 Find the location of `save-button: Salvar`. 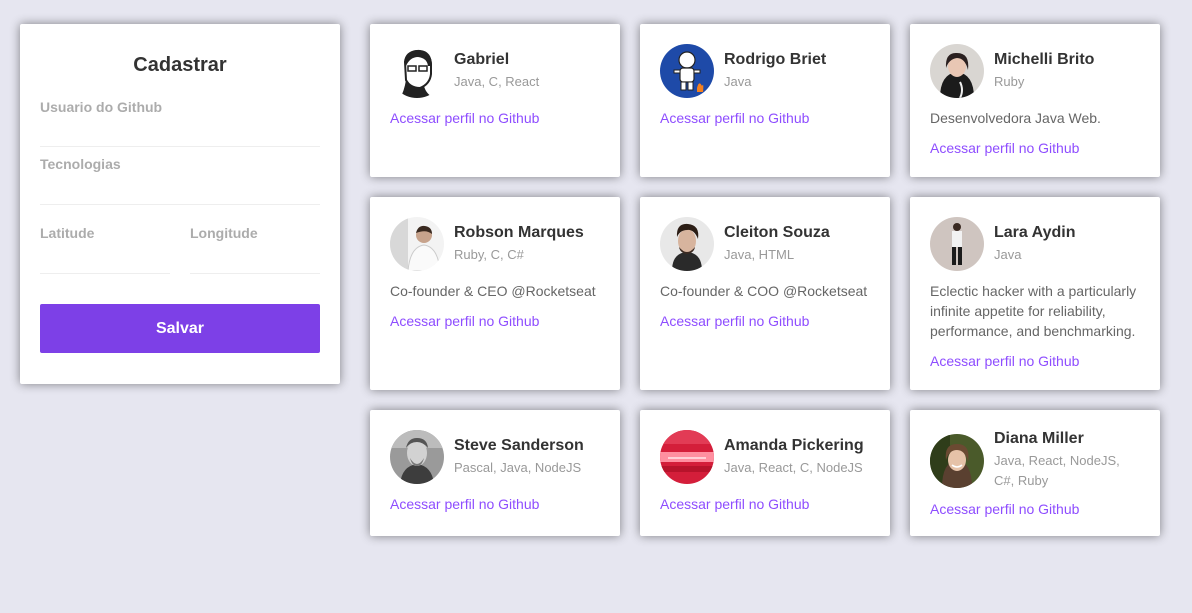

save-button: Salvar is located at coordinates (180, 328).